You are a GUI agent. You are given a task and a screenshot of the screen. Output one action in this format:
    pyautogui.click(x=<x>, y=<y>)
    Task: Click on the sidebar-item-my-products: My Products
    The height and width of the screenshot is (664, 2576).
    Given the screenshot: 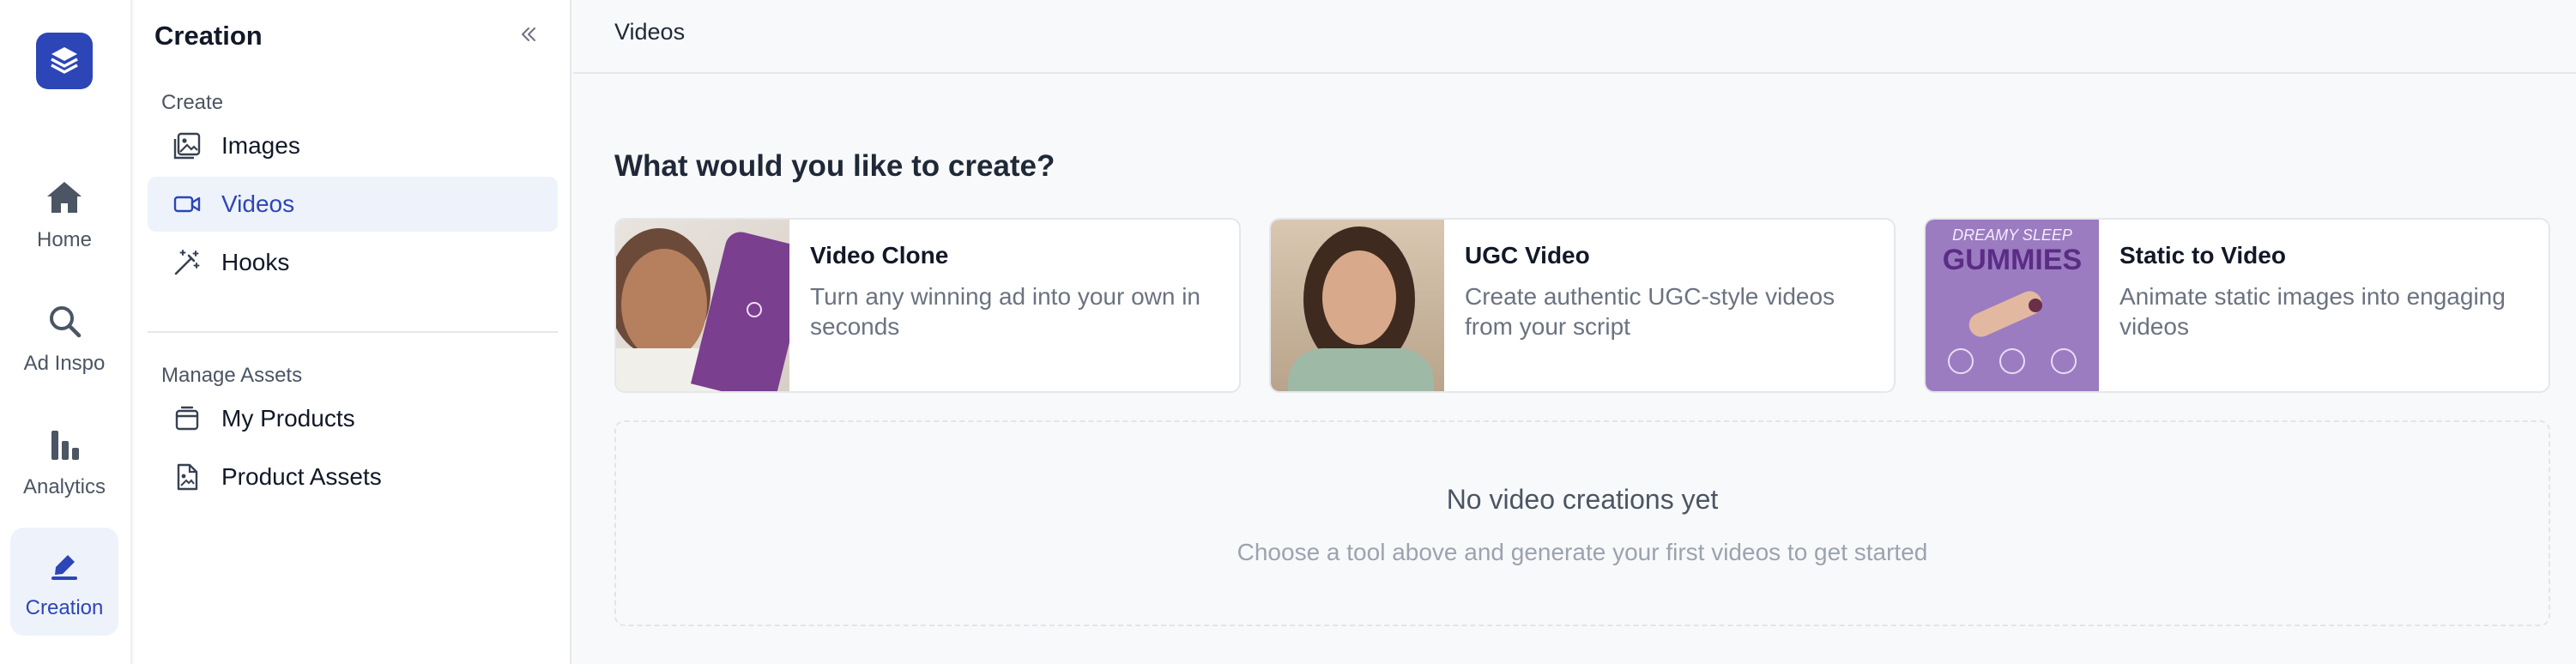 What is the action you would take?
    pyautogui.click(x=353, y=419)
    